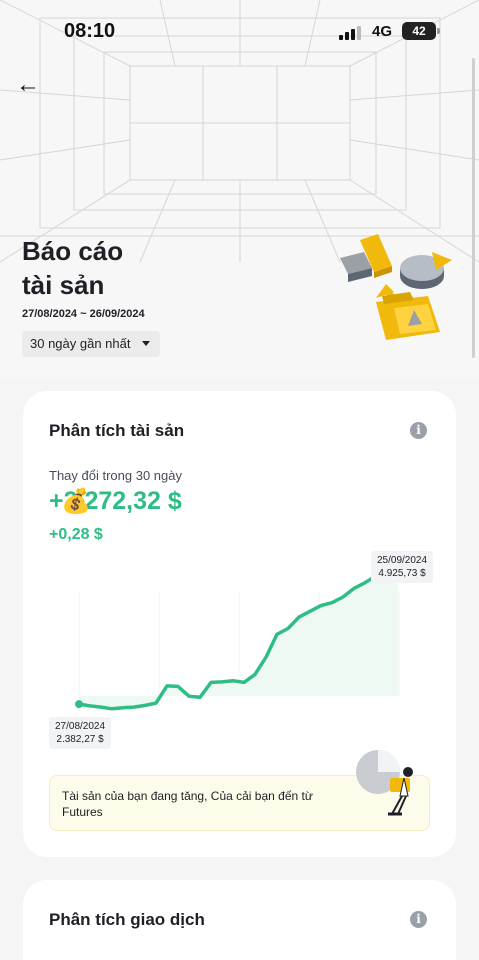 This screenshot has height=960, width=479. I want to click on person-pie-chart-illustration, so click(384, 783).